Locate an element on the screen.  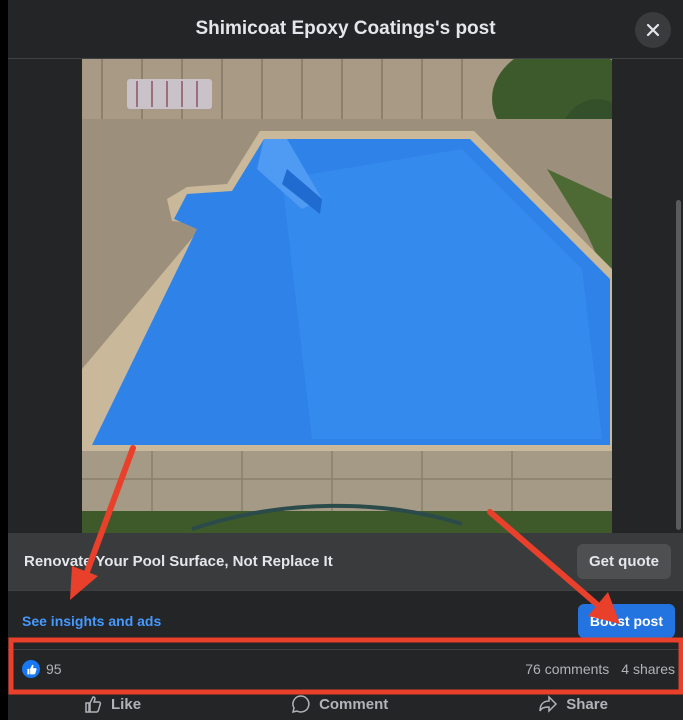
like-label: Like is located at coordinates (126, 704).